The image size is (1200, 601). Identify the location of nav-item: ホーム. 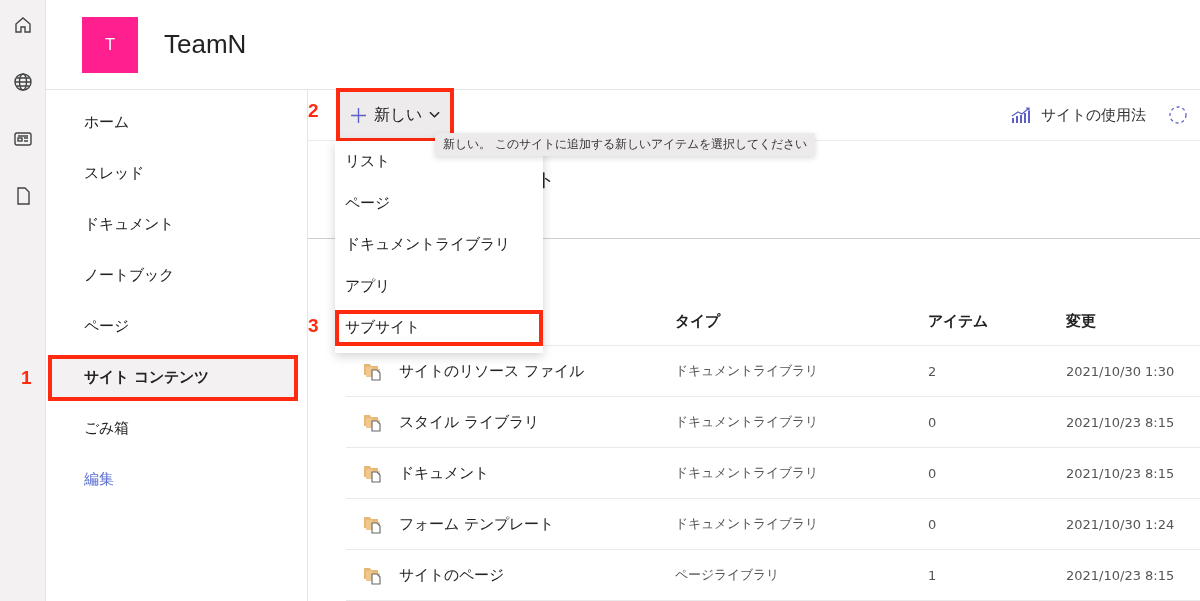
(173, 122).